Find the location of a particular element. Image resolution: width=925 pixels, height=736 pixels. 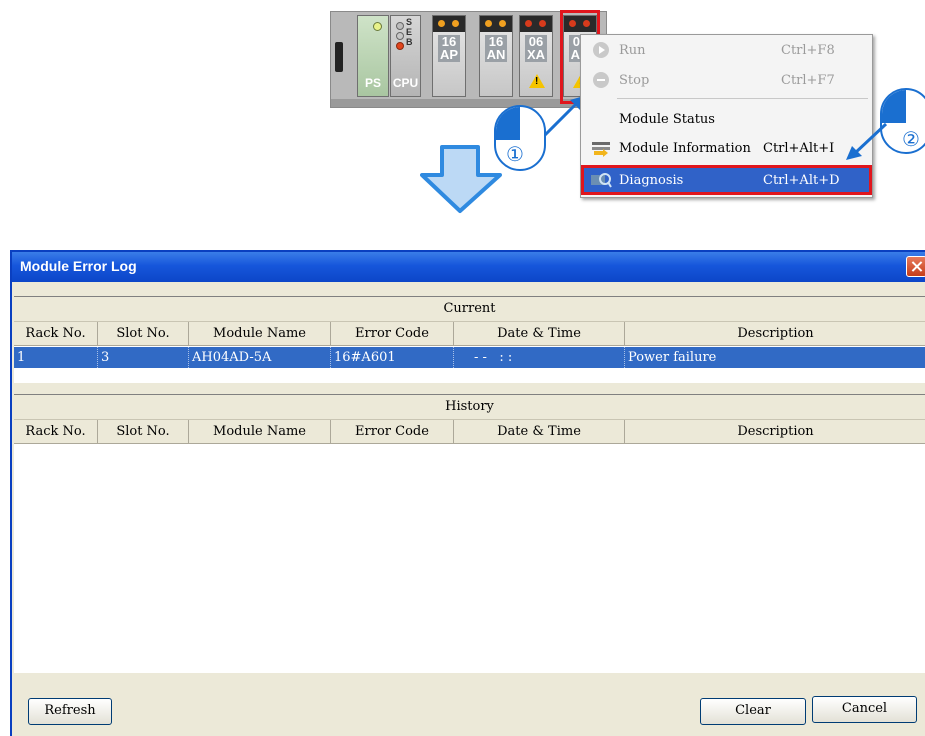

module-ps-label: PS is located at coordinates (372, 83).